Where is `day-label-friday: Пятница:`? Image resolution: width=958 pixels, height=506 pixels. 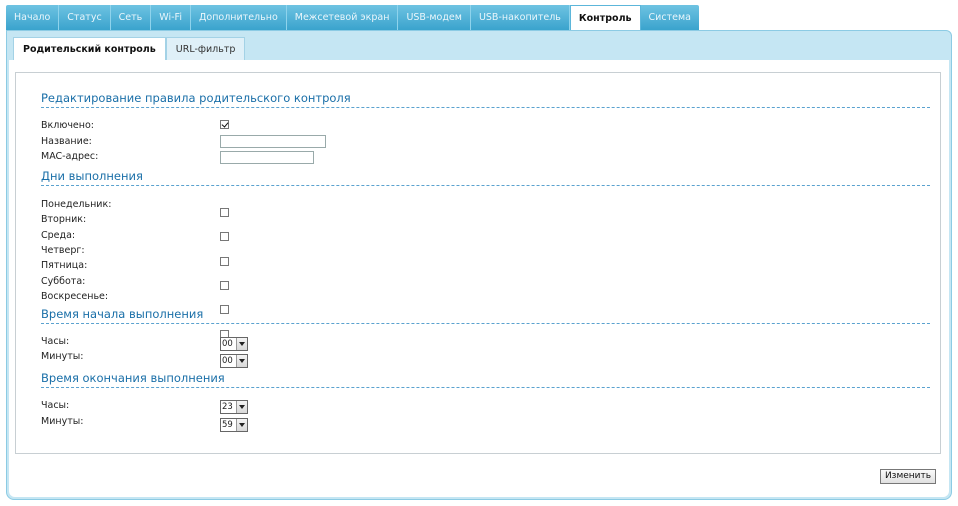 day-label-friday: Пятница: is located at coordinates (64, 265).